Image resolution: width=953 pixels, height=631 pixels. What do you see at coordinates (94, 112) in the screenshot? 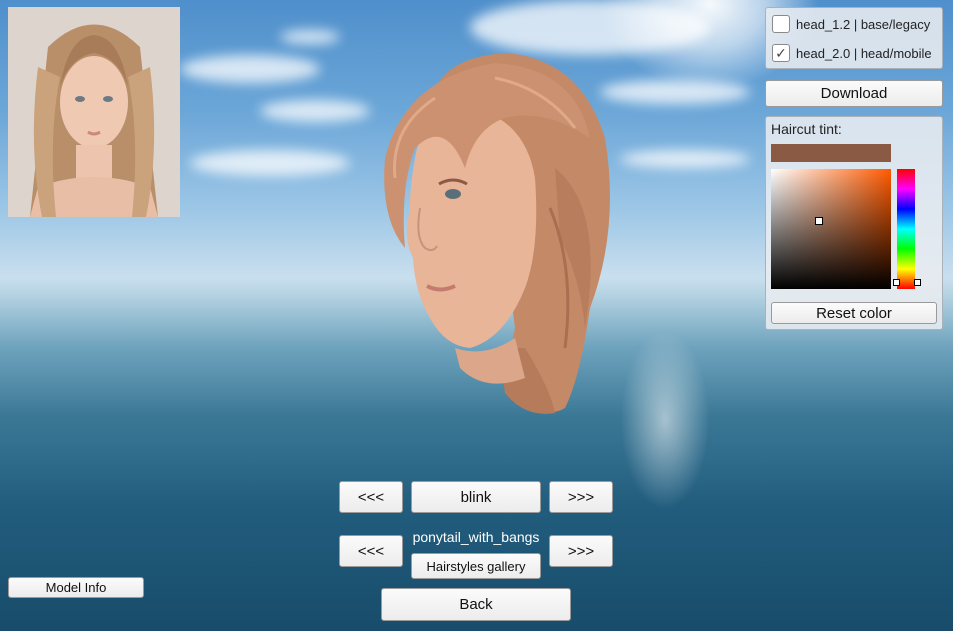
I see `source-portrait` at bounding box center [94, 112].